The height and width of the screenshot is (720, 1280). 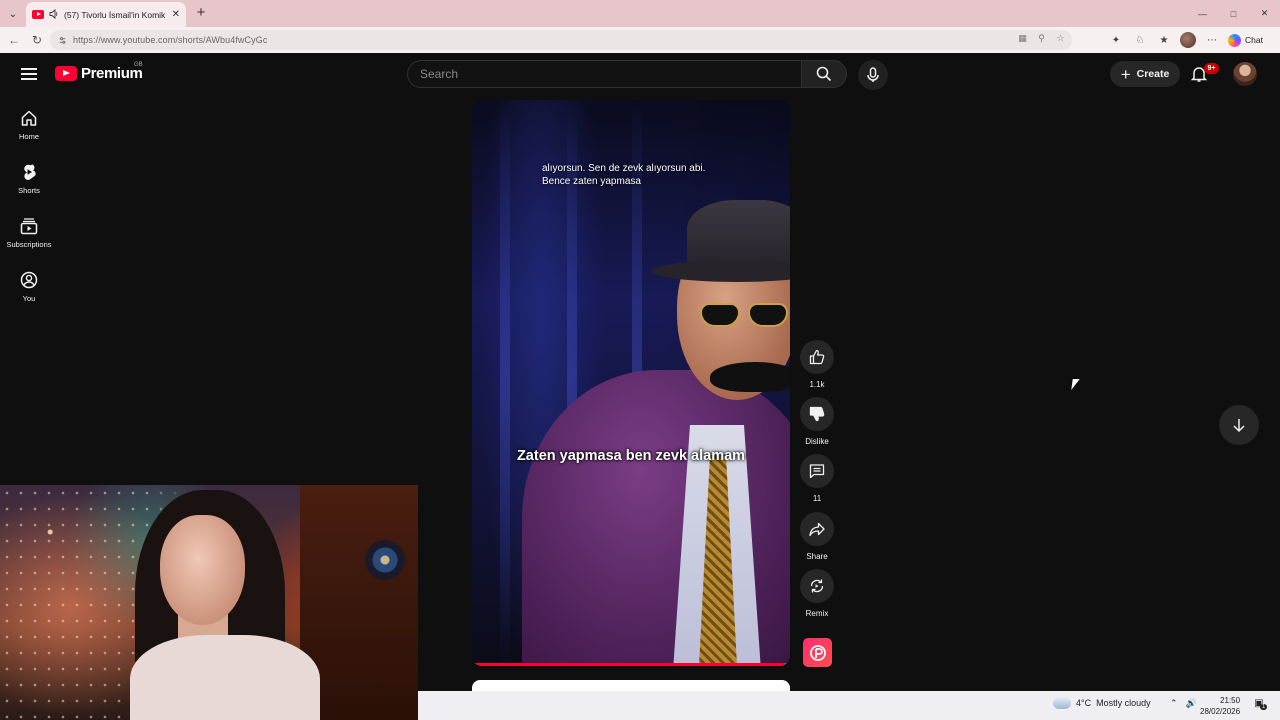 I want to click on decorative-plate, so click(x=385, y=560).